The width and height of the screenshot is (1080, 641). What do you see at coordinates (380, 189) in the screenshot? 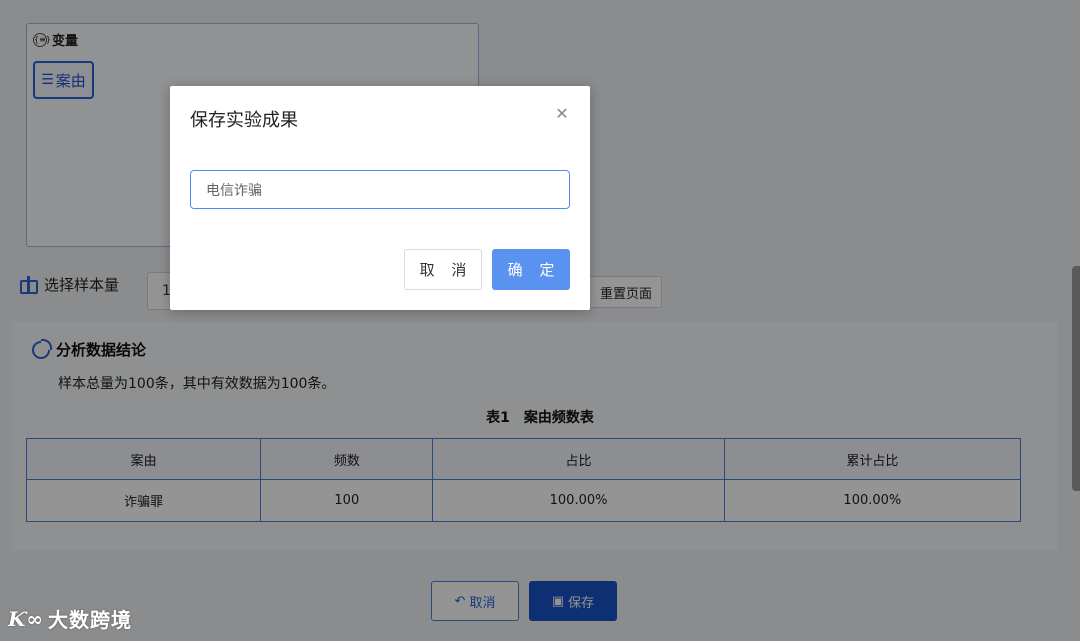
I see `result-name-input` at bounding box center [380, 189].